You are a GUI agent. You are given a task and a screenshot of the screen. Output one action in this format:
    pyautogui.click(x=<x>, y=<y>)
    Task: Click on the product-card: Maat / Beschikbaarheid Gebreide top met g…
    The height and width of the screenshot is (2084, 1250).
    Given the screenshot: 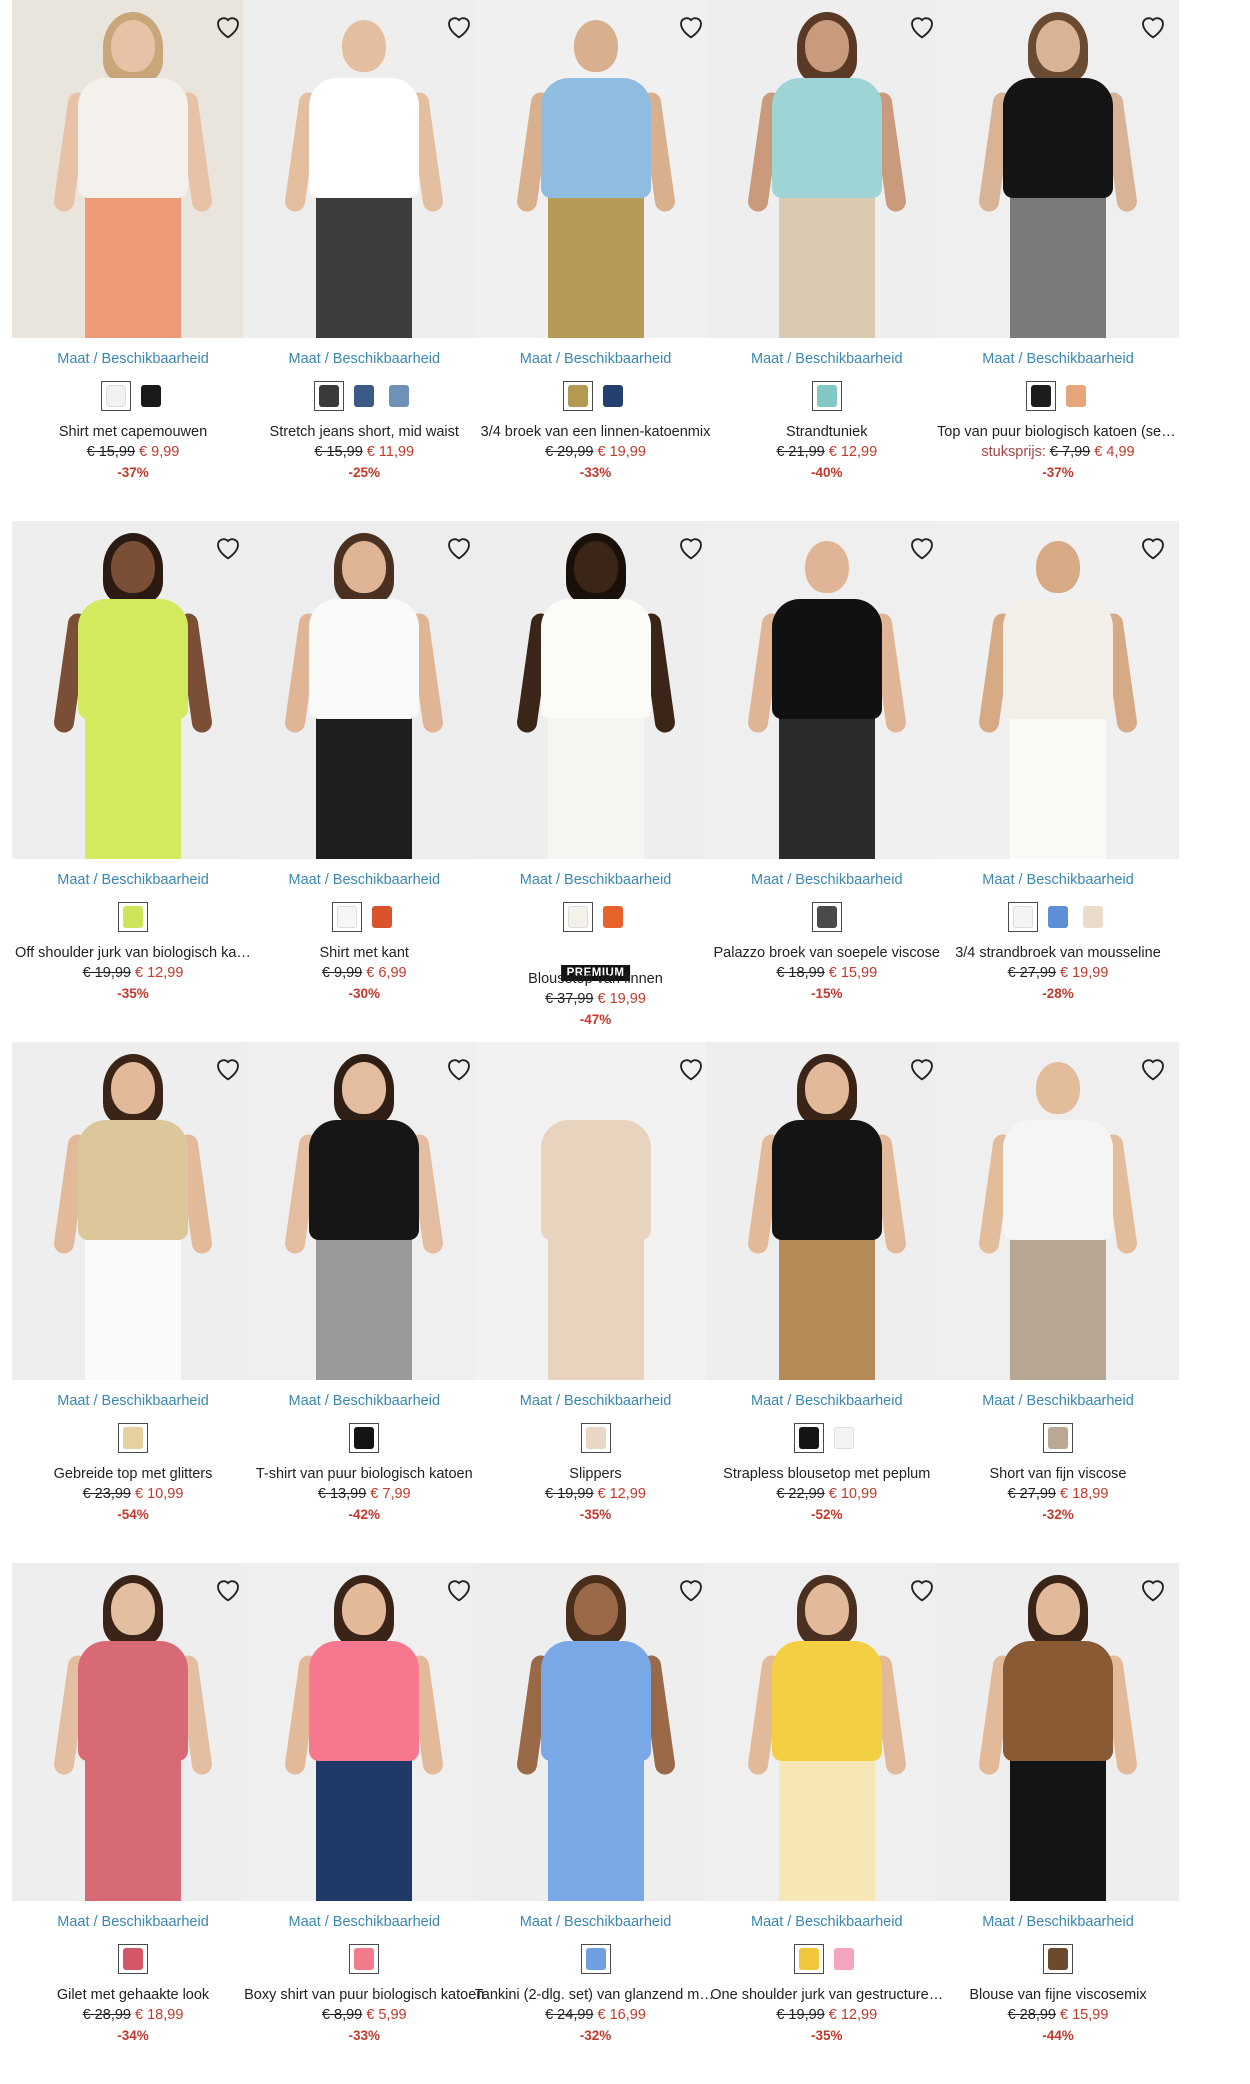 What is the action you would take?
    pyautogui.click(x=133, y=1297)
    